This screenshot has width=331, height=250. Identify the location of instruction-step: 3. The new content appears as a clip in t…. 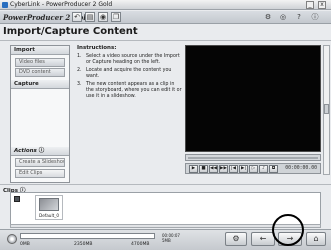
(129, 91).